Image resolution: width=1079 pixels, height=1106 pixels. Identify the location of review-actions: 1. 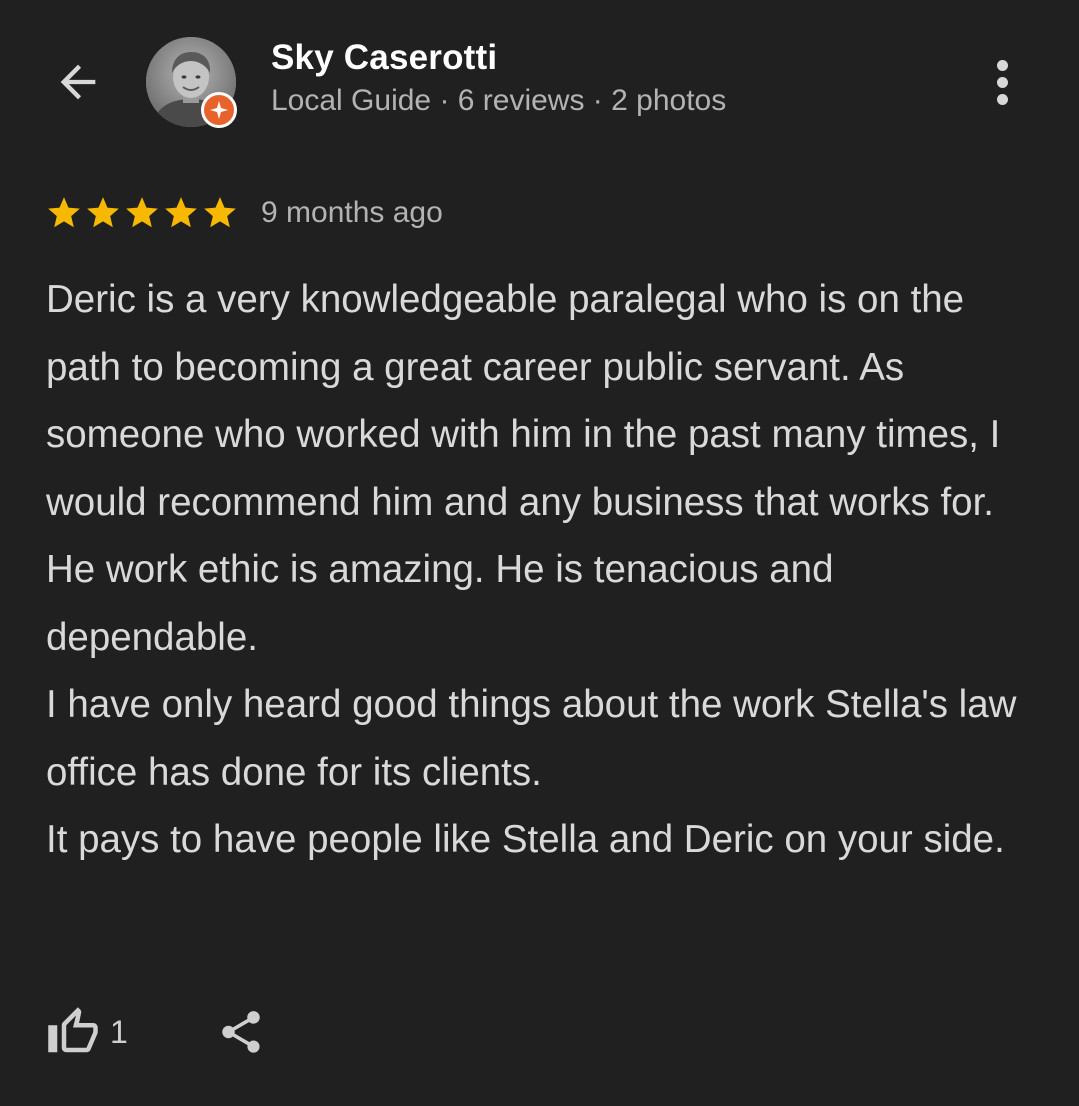
(156, 1032).